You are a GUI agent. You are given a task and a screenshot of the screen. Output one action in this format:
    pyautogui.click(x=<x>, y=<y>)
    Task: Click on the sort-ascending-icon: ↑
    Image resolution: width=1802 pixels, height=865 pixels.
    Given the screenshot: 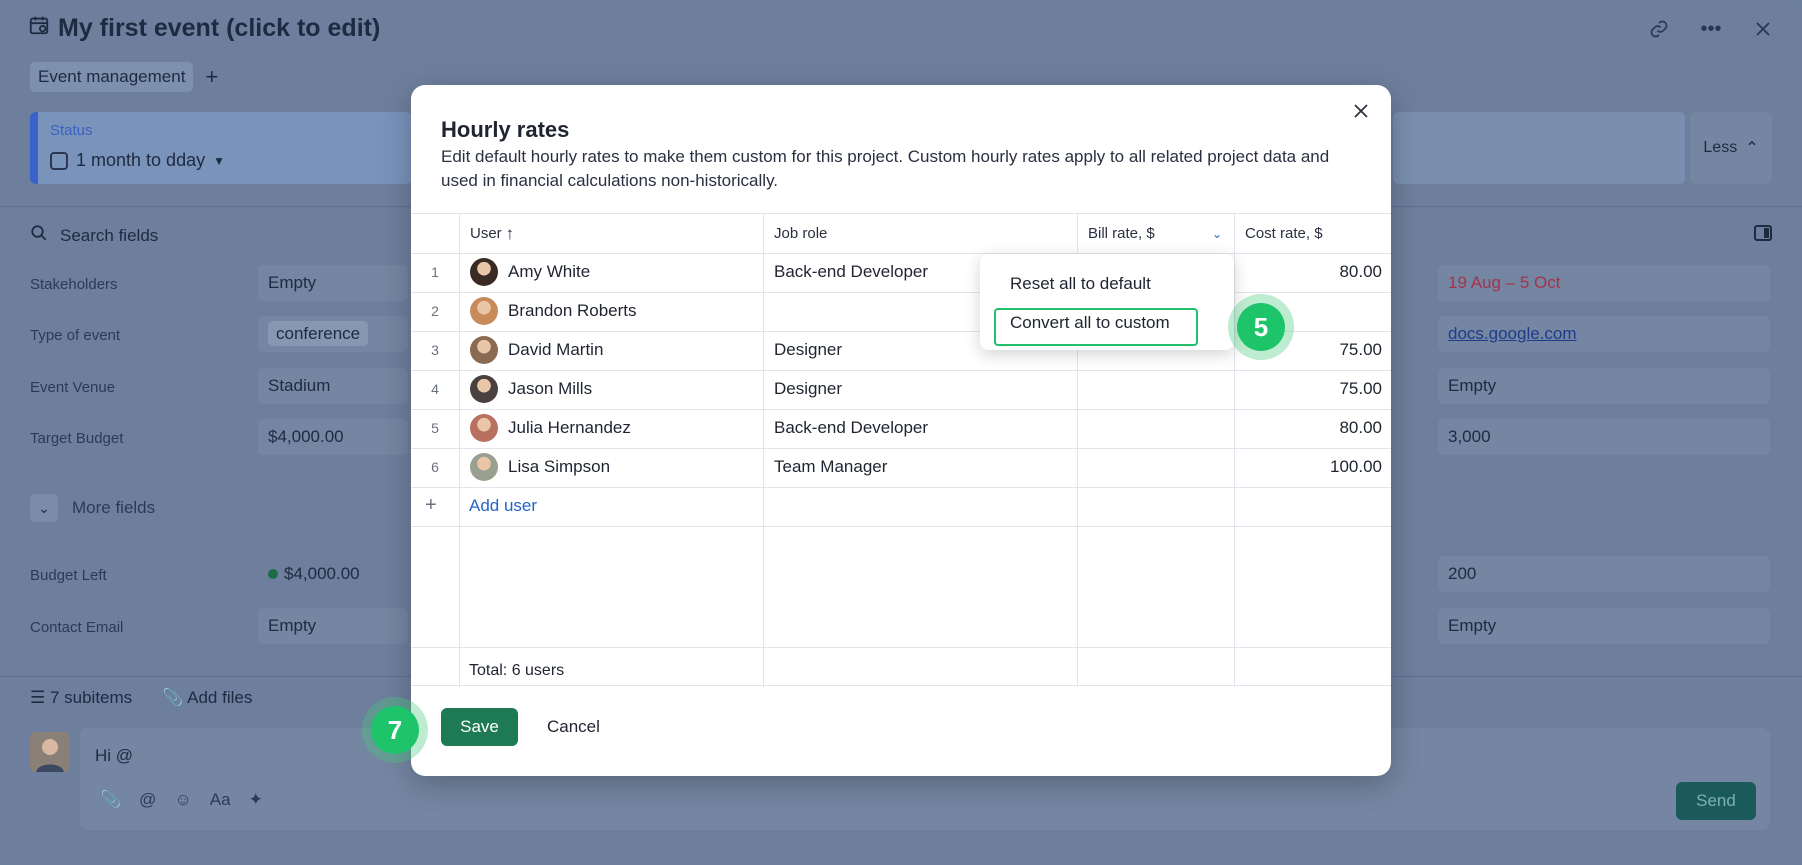 What is the action you would take?
    pyautogui.click(x=510, y=233)
    